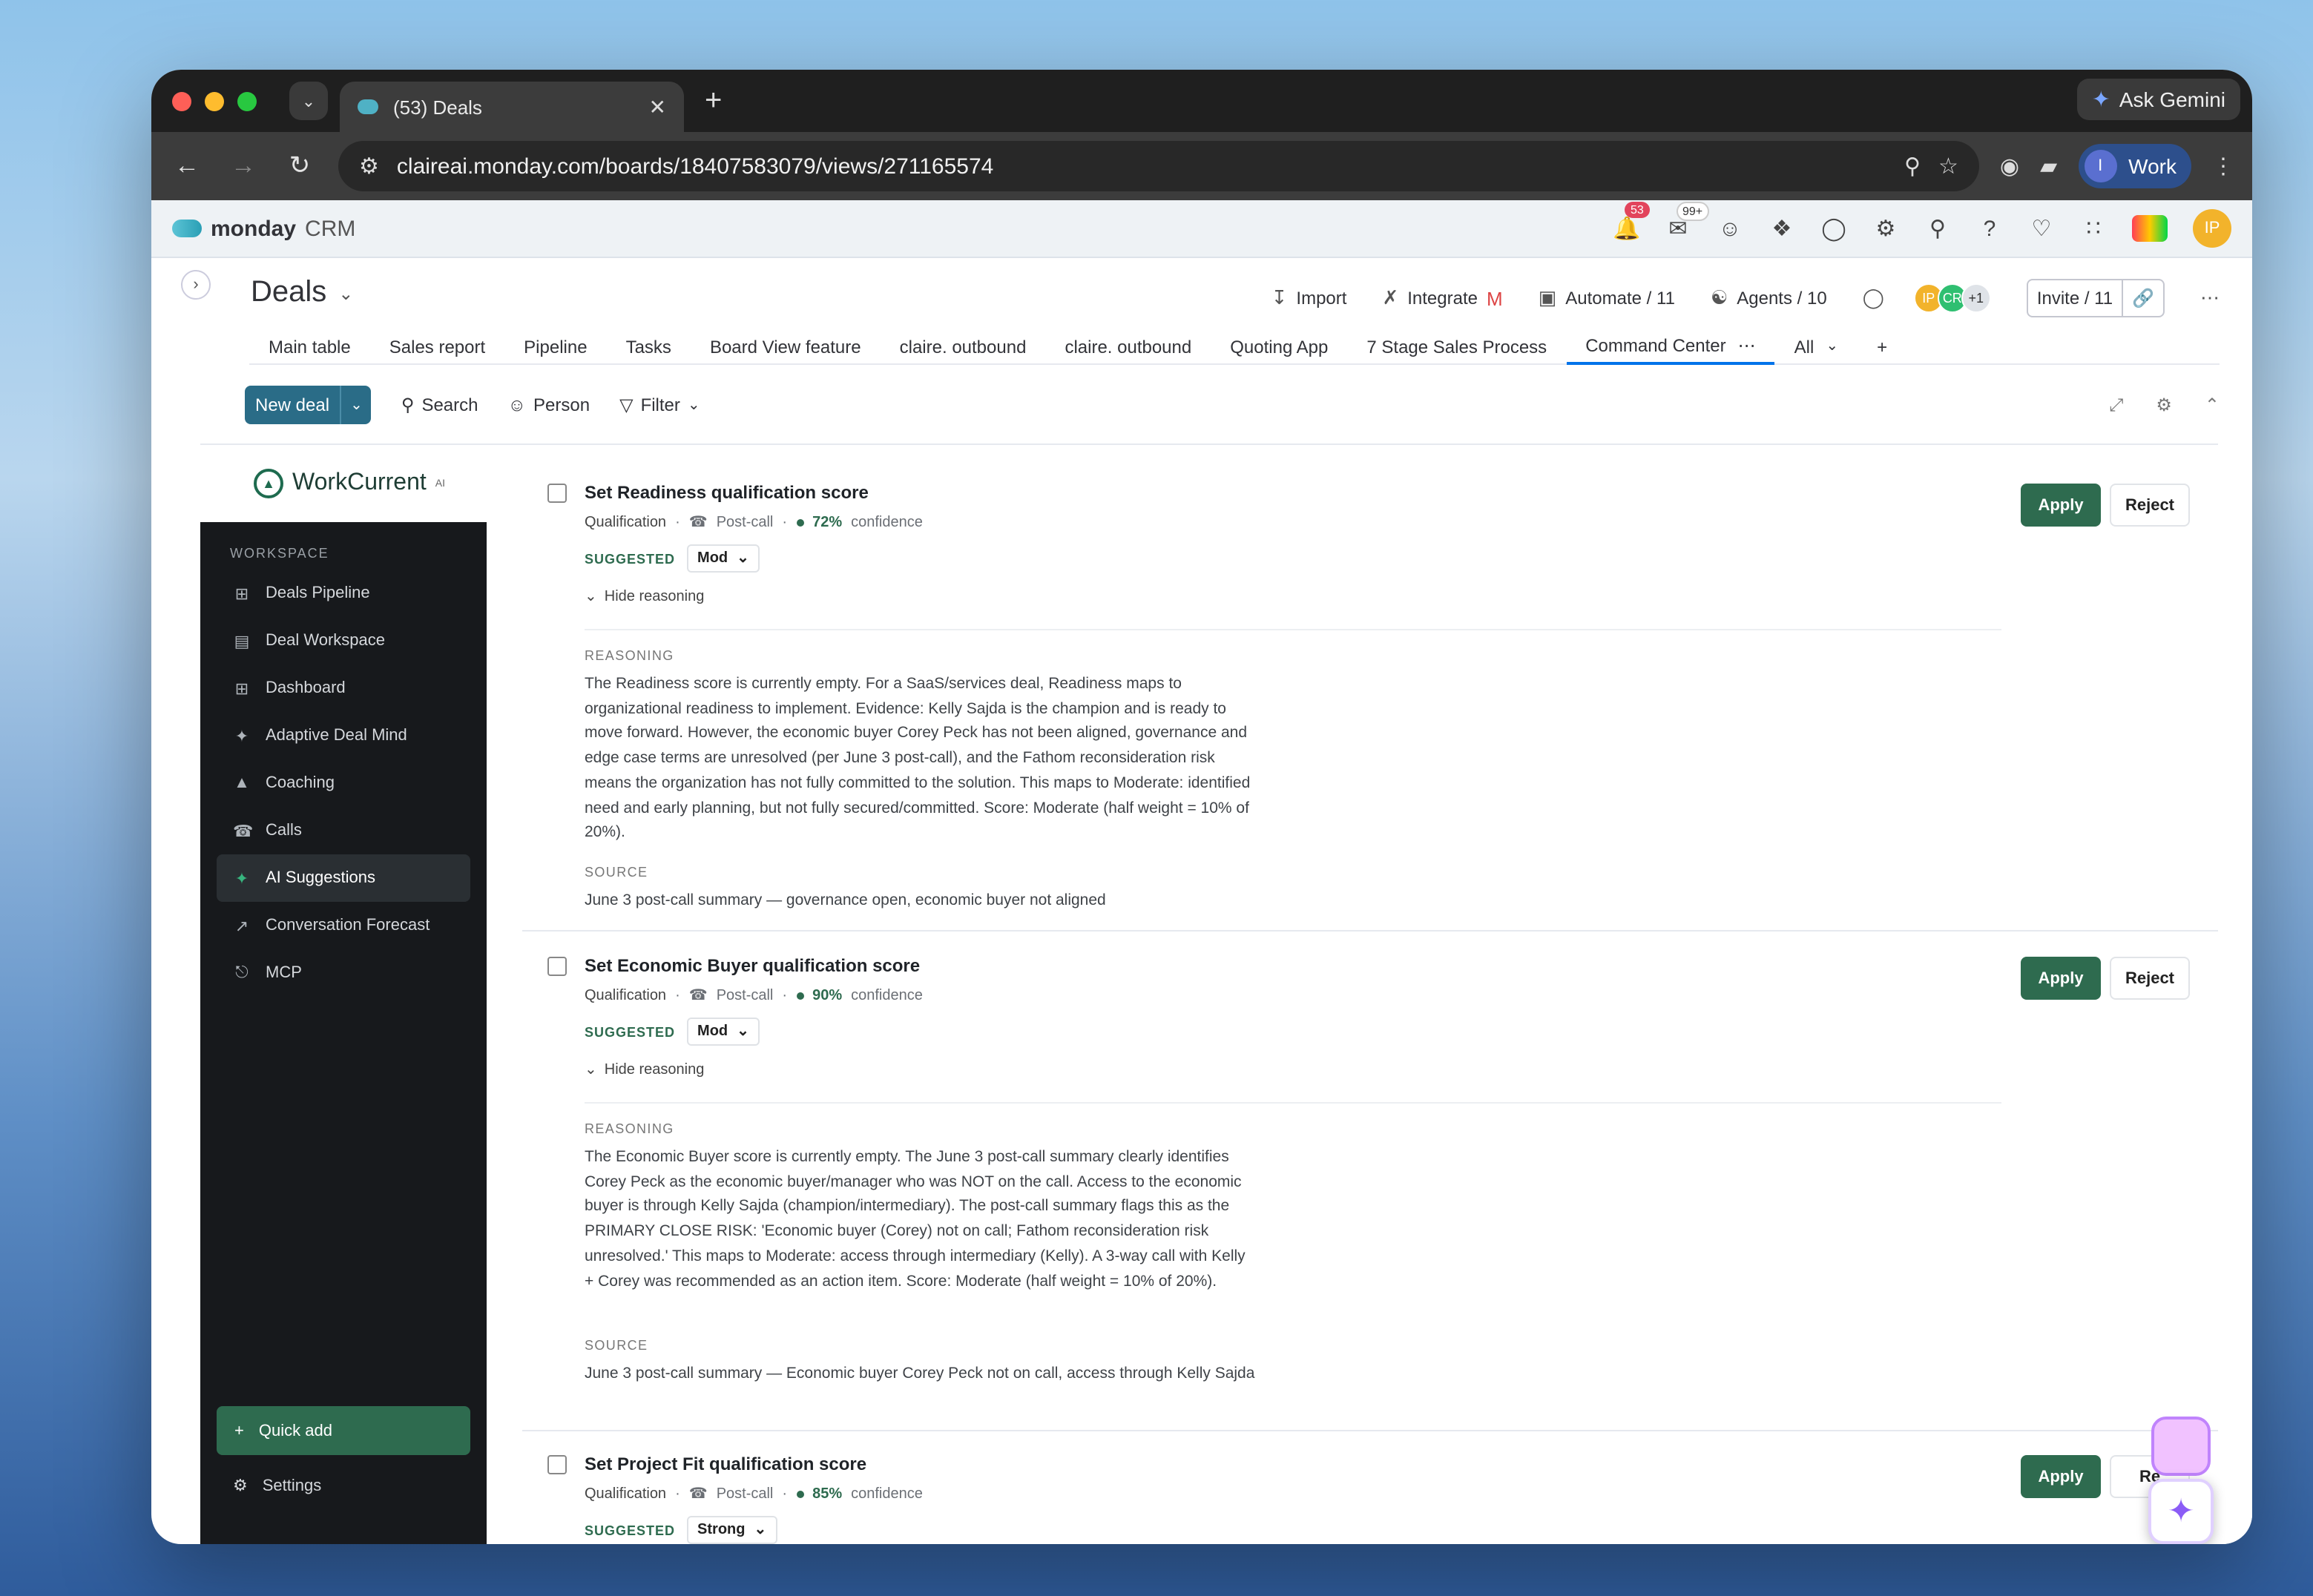 The width and height of the screenshot is (2313, 1596). What do you see at coordinates (247, 101) in the screenshot?
I see `maximize-window-button` at bounding box center [247, 101].